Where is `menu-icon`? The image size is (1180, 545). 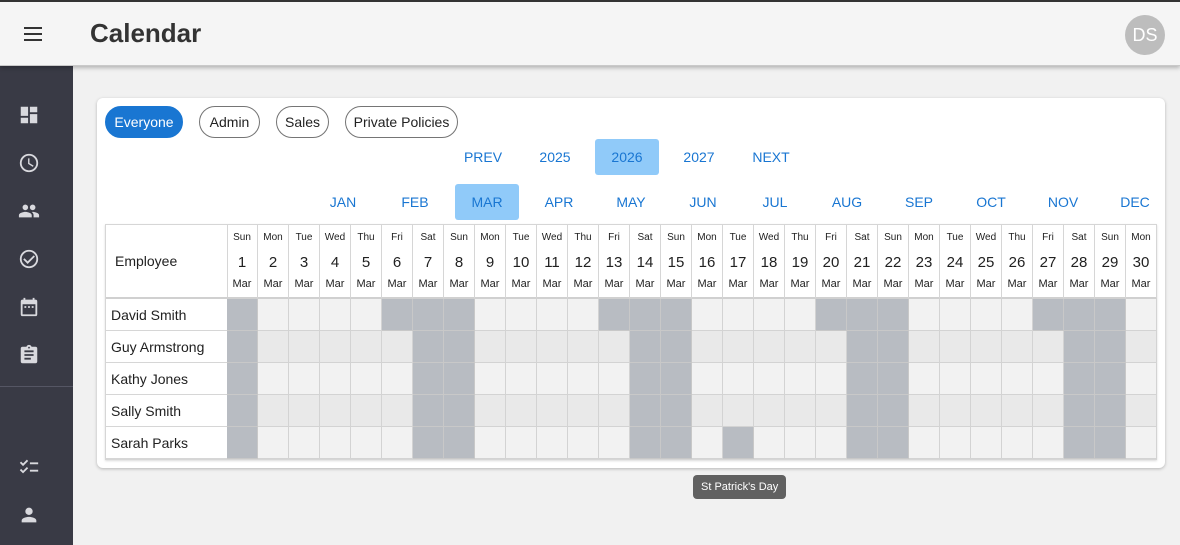 menu-icon is located at coordinates (33, 34).